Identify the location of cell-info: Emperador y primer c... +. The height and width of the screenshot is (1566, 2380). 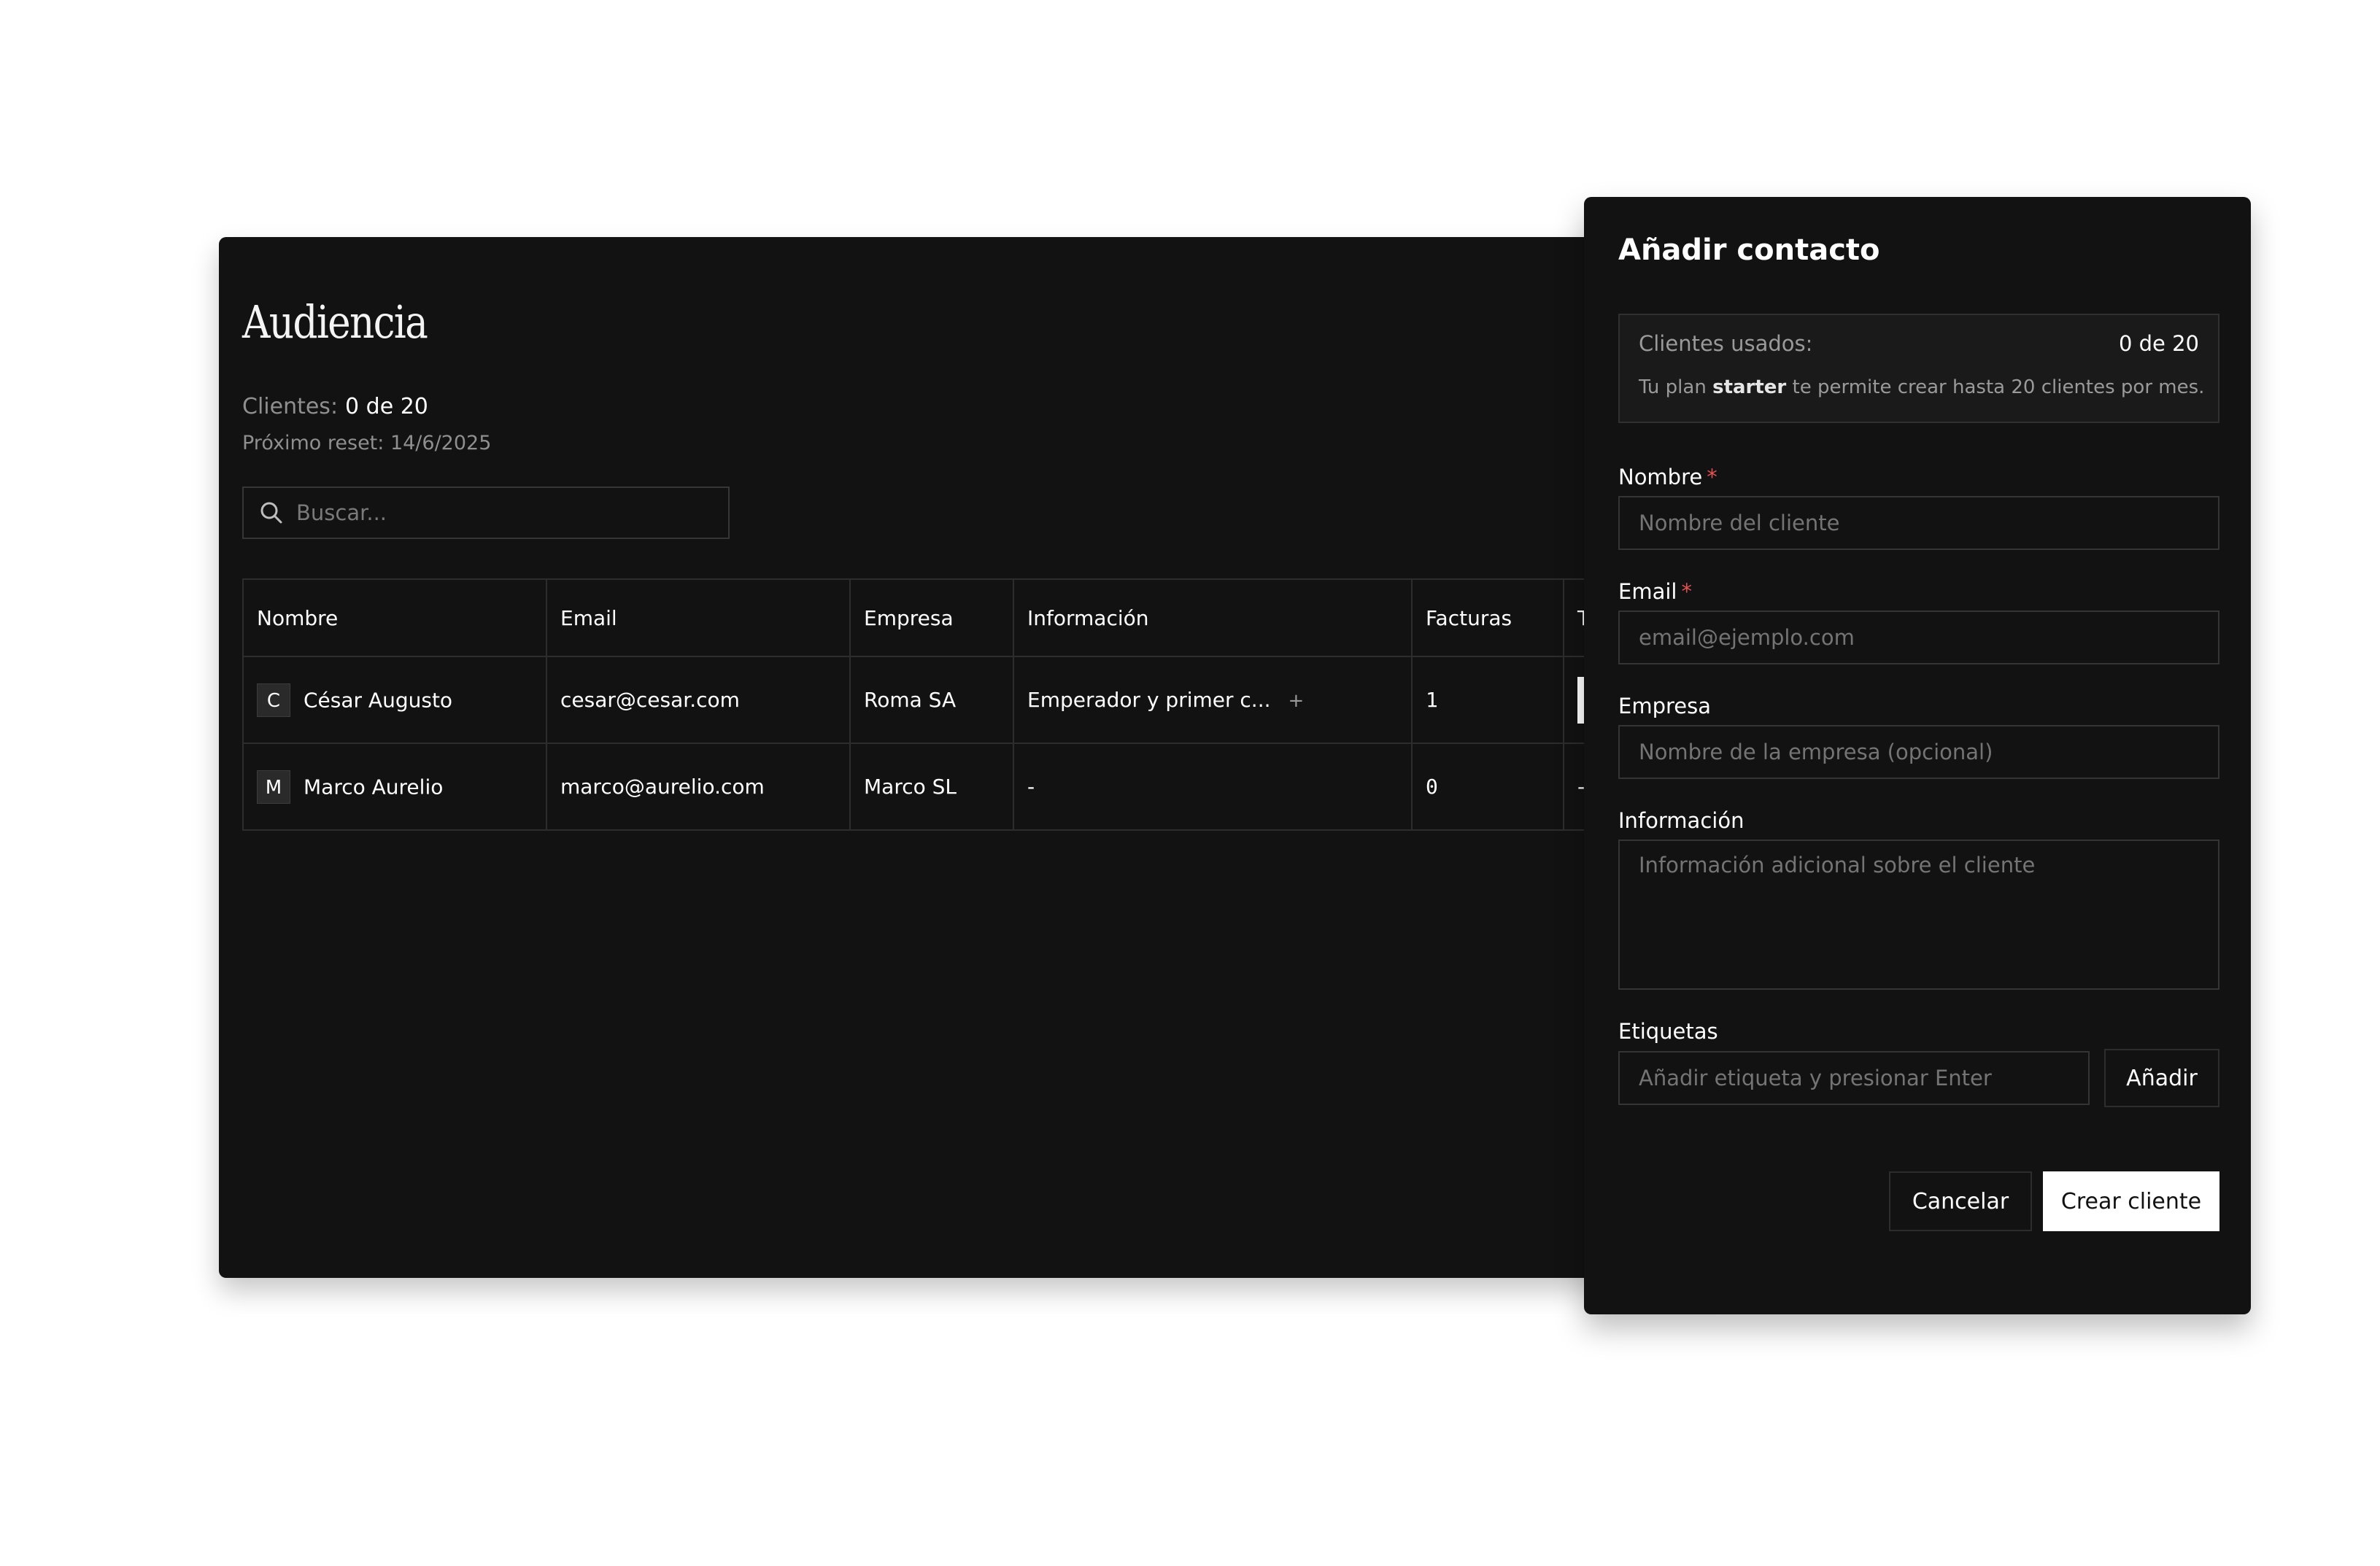
(1213, 700).